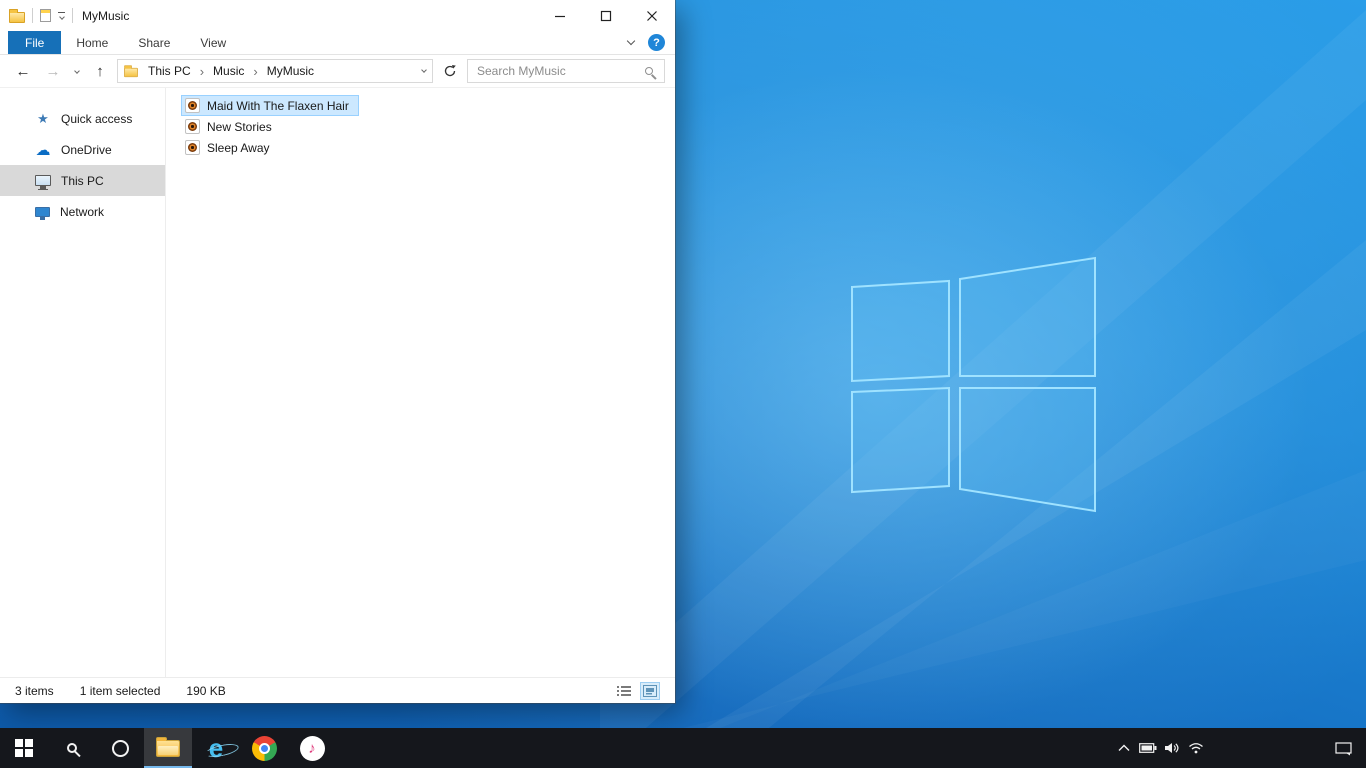  I want to click on window-title: MyMusic, so click(106, 15).